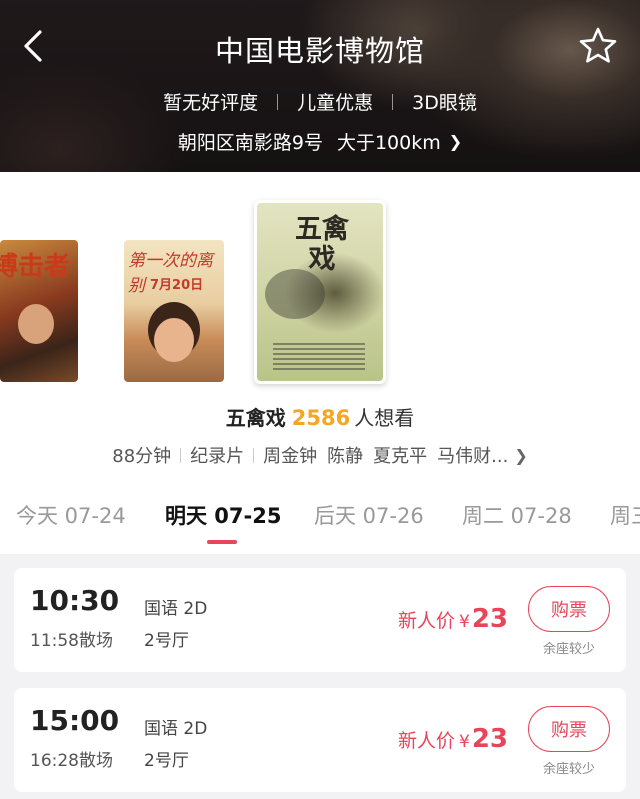  I want to click on poster-credits, so click(319, 357).